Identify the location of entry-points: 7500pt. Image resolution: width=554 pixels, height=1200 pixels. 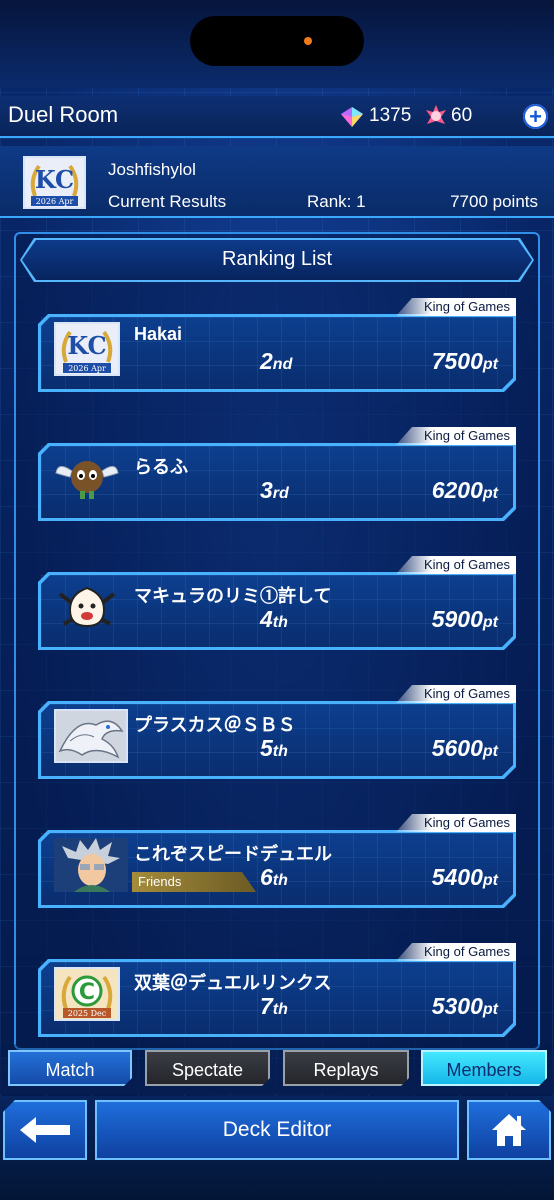
(464, 361).